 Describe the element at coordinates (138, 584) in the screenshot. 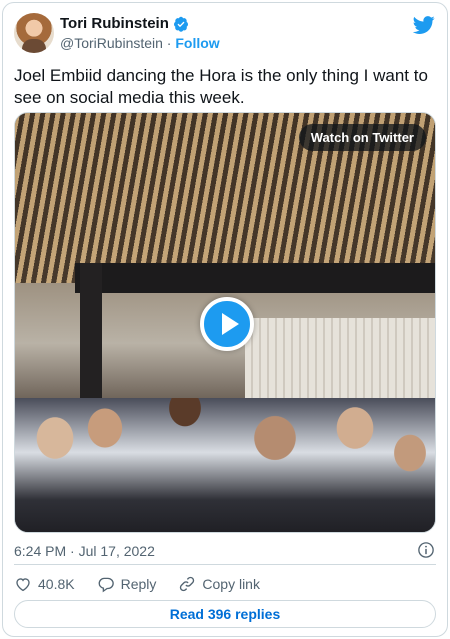

I see `reply-label: Reply` at that location.